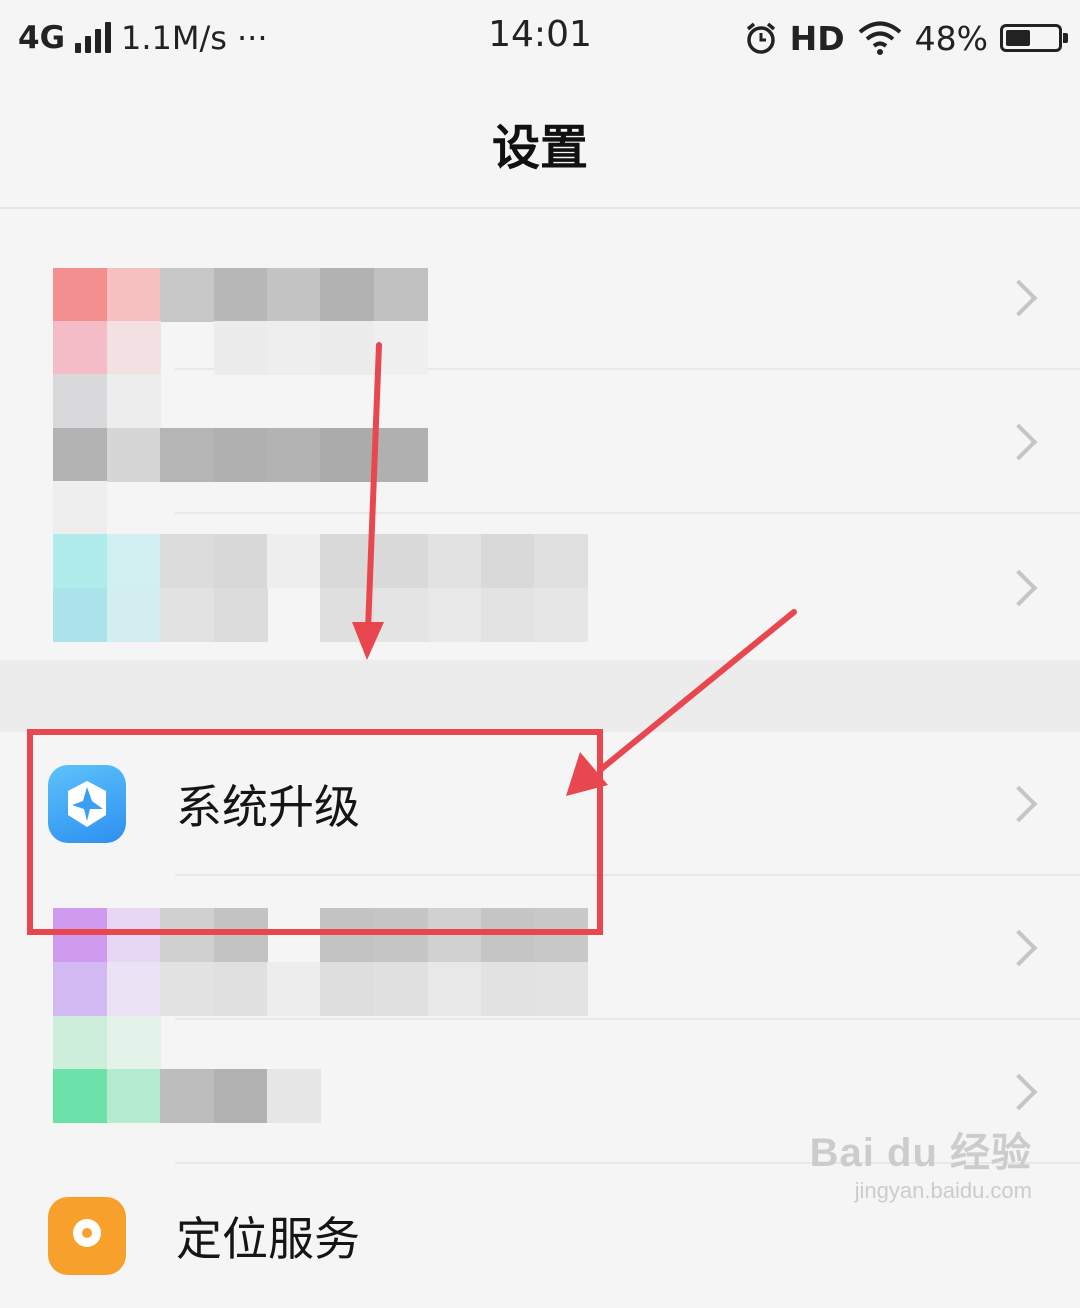  I want to click on location-service-label: 定位服务, so click(268, 1239).